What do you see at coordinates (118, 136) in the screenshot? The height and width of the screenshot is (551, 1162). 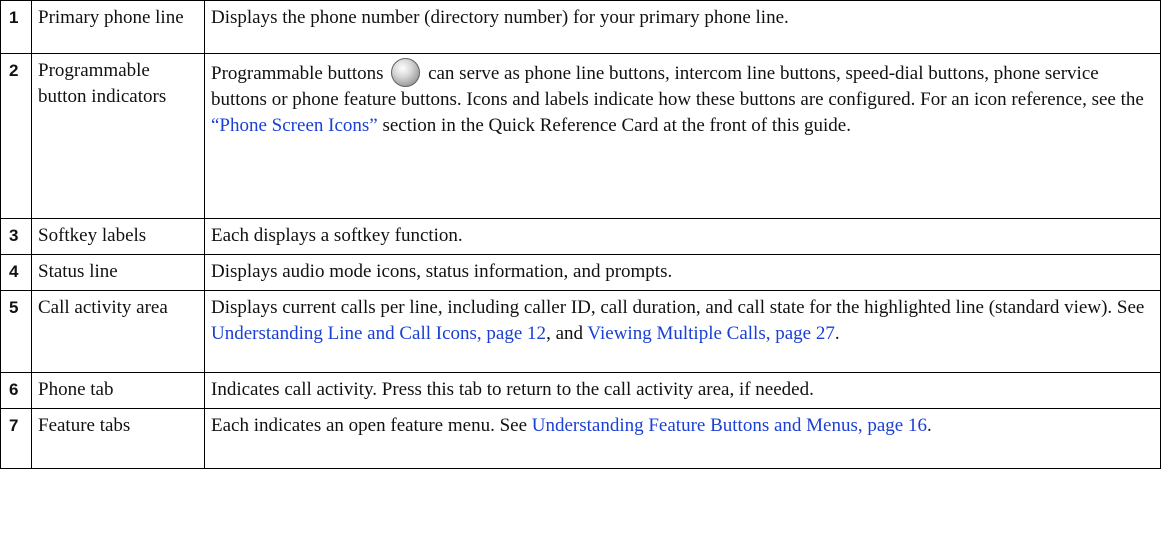 I see `row-label: Programmable button indicators` at bounding box center [118, 136].